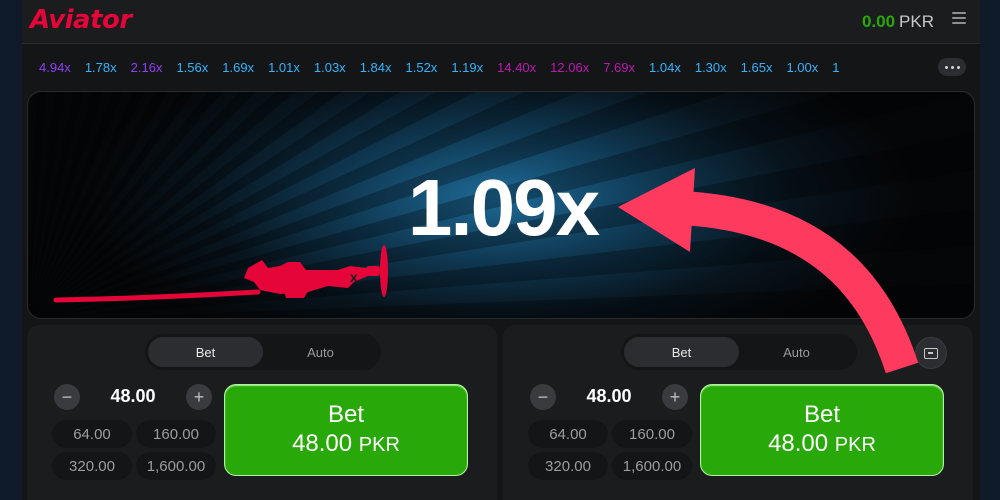 The image size is (1000, 500). What do you see at coordinates (878, 21) in the screenshot?
I see `balance-amount: 0.00` at bounding box center [878, 21].